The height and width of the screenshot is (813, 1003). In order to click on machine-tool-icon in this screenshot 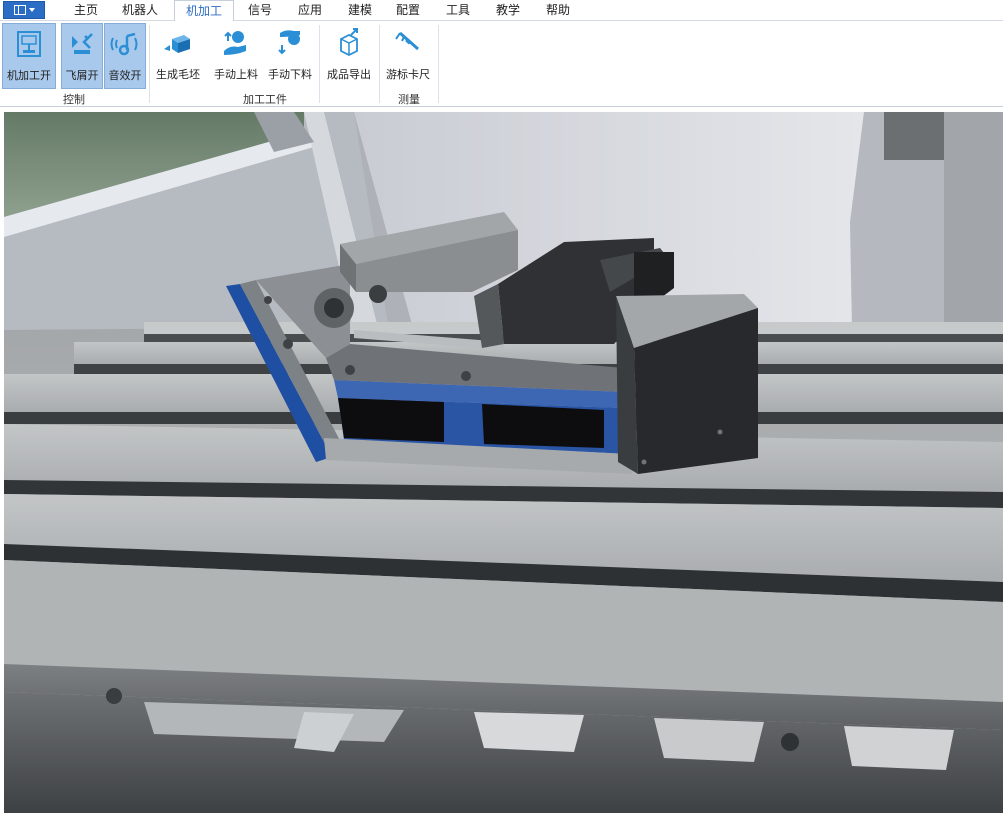, I will do `click(29, 44)`.